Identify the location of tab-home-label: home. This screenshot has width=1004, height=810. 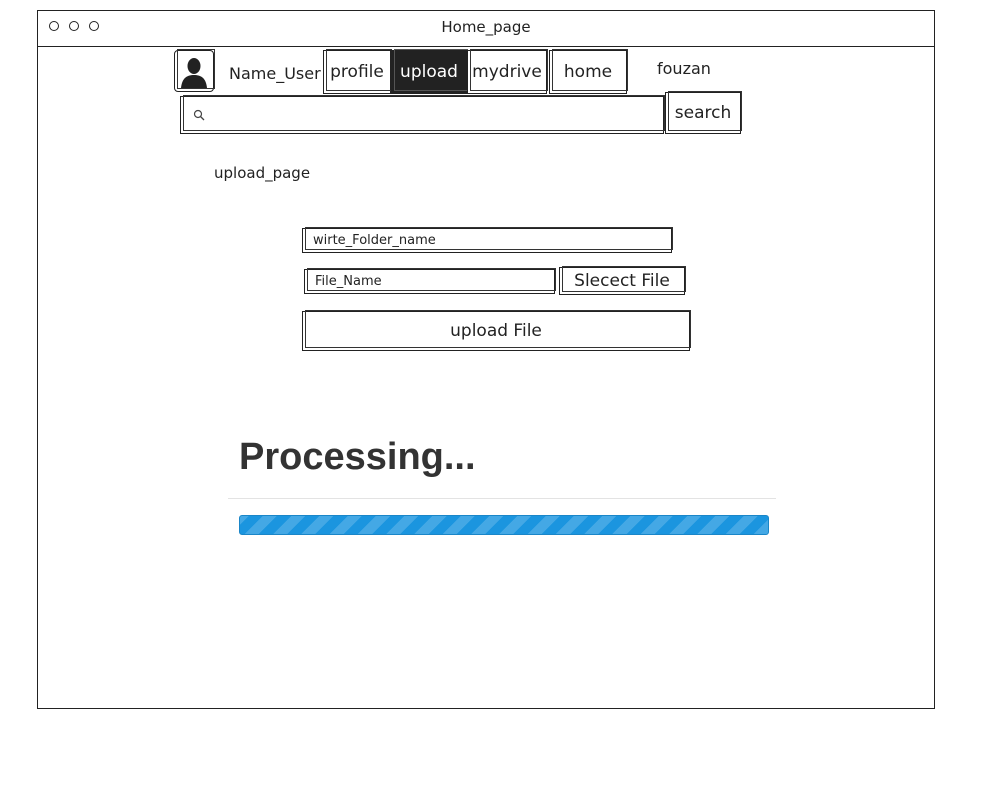
(588, 72).